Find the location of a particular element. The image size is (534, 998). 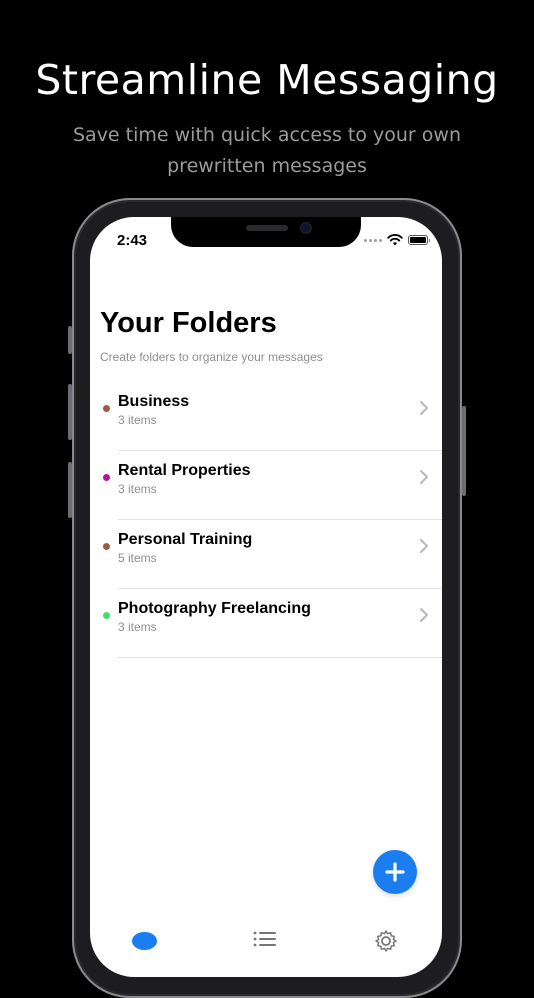

signal-icon is located at coordinates (373, 240).